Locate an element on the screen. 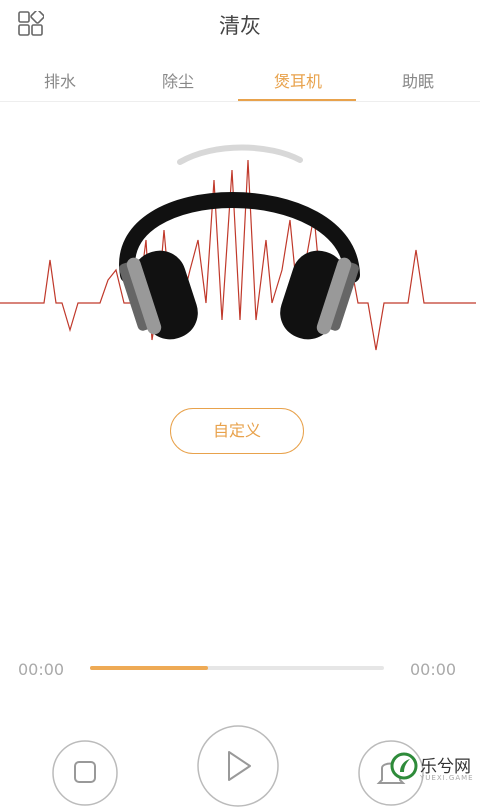 Image resolution: width=480 pixels, height=808 pixels. tab-burn-in: 煲耳机 is located at coordinates (298, 82).